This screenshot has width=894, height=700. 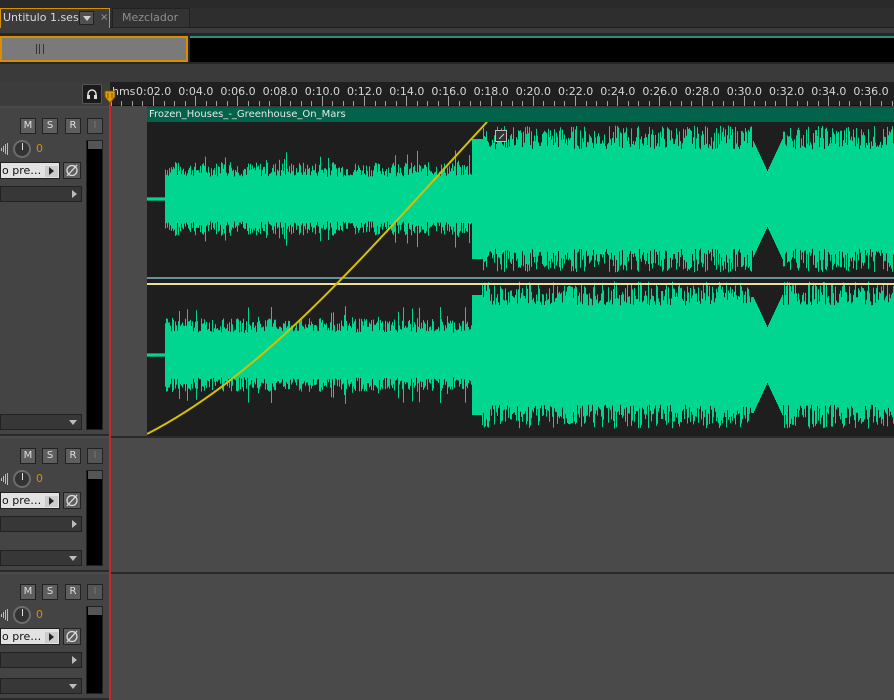 What do you see at coordinates (110, 398) in the screenshot?
I see `playhead` at bounding box center [110, 398].